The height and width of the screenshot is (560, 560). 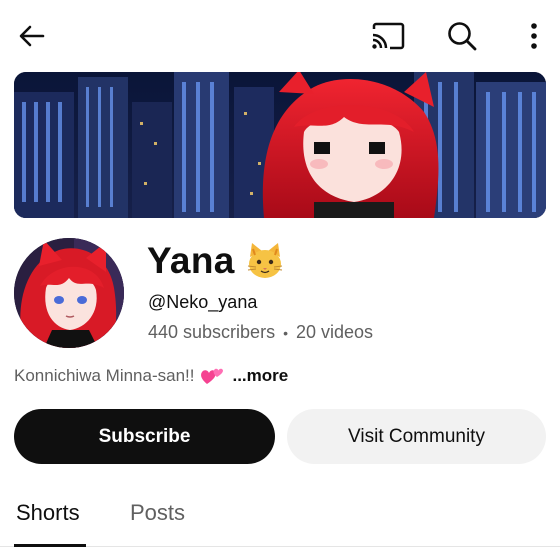 What do you see at coordinates (48, 513) in the screenshot?
I see `tab-shorts: Shorts` at bounding box center [48, 513].